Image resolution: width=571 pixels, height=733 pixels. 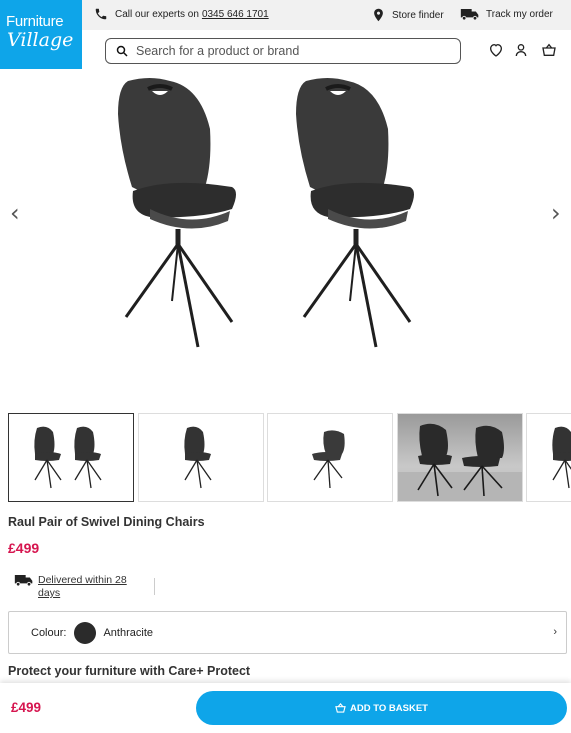 What do you see at coordinates (128, 632) in the screenshot?
I see `colour-name: Anthracite` at bounding box center [128, 632].